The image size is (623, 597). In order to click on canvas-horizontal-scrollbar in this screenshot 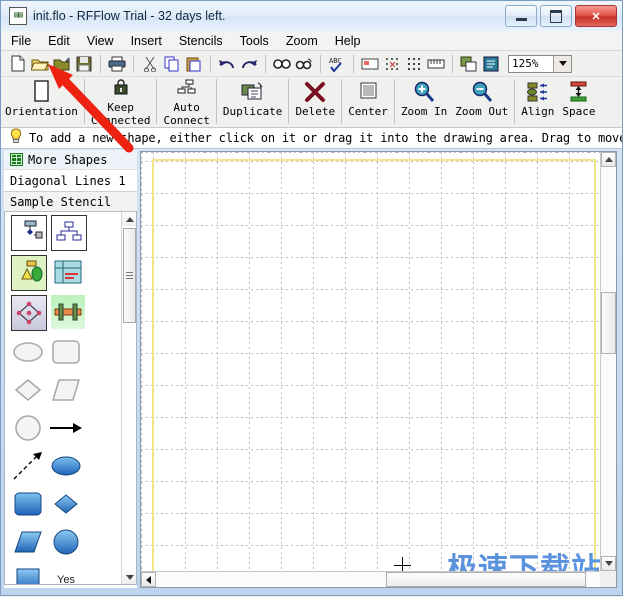, I will do `click(370, 579)`.